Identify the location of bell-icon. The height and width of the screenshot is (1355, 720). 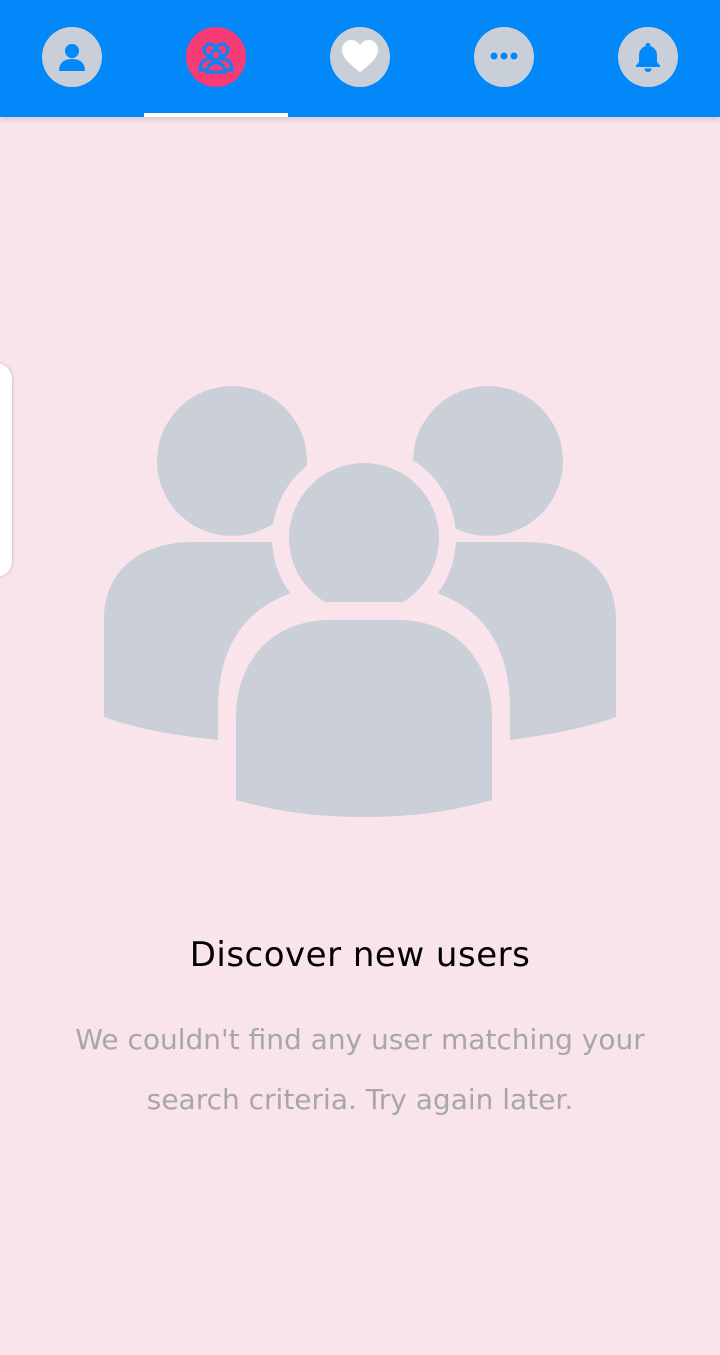
(648, 56).